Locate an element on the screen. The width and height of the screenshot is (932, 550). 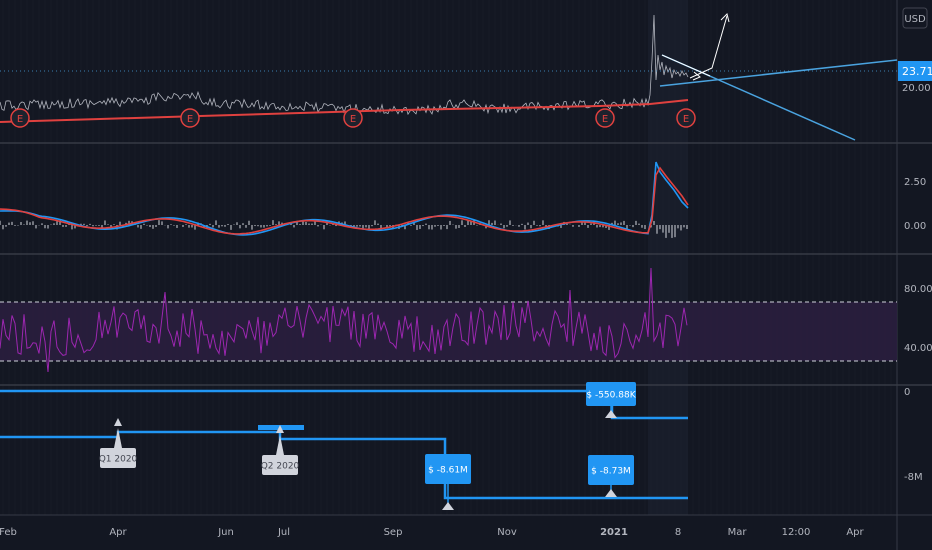
flag-label: $ -8.73M is located at coordinates (611, 472).